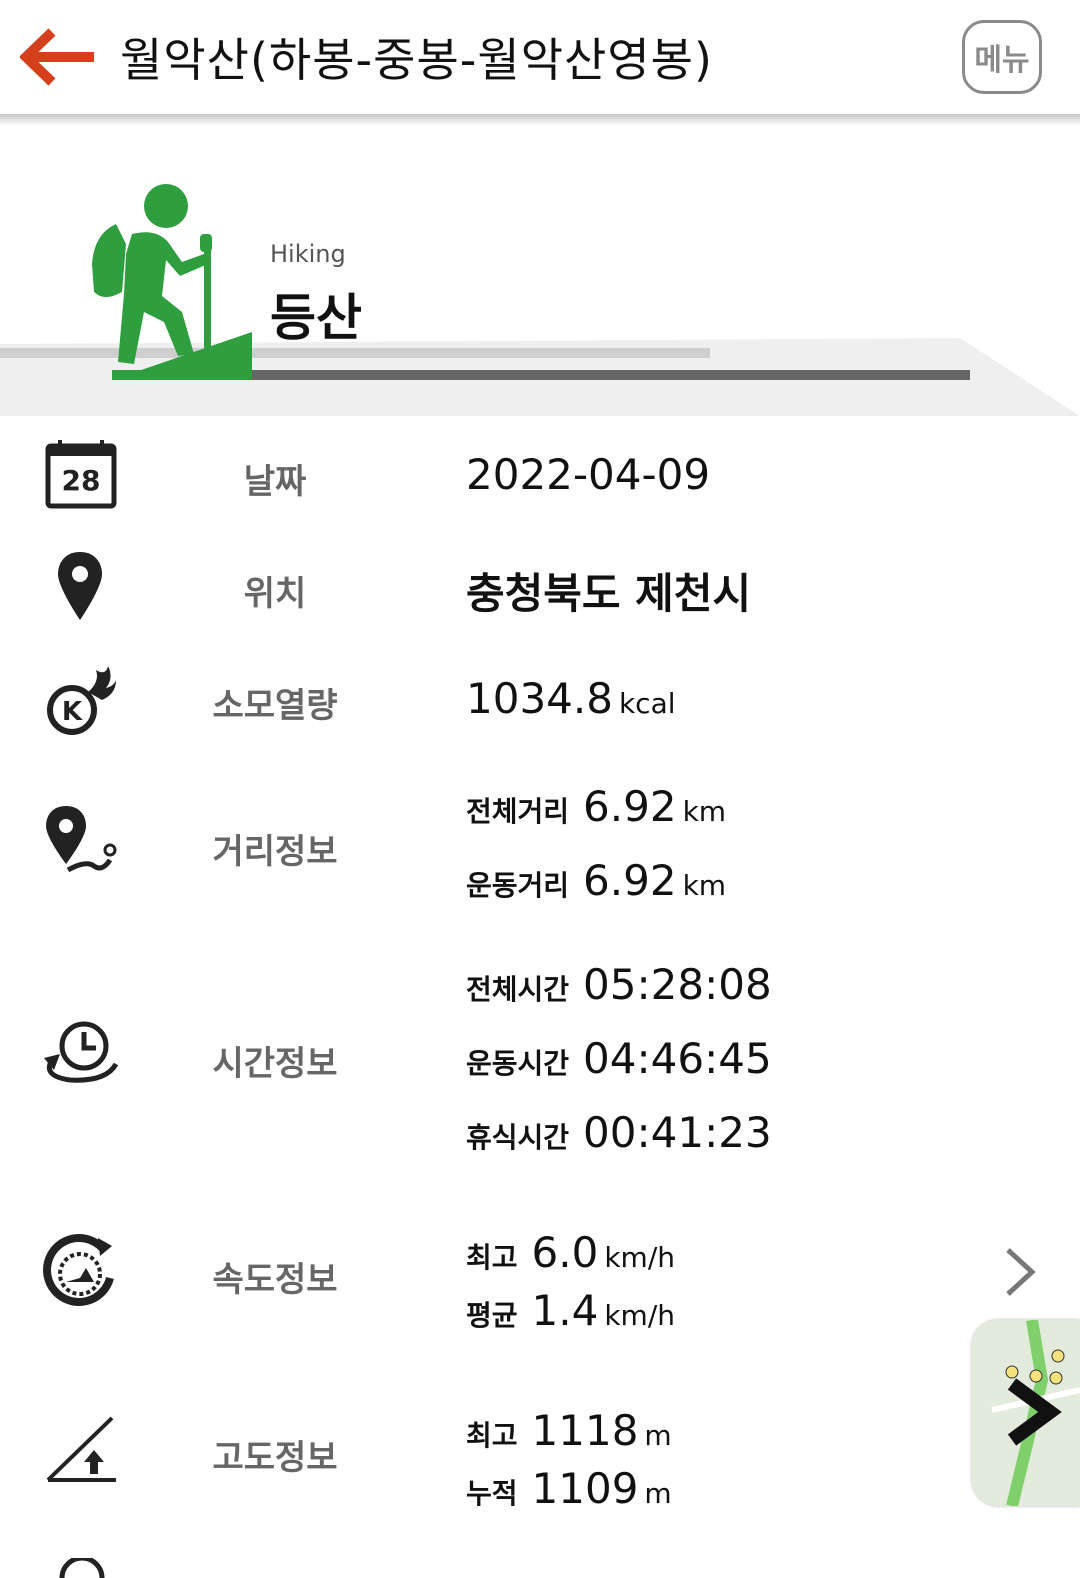 Image resolution: width=1080 pixels, height=1578 pixels. What do you see at coordinates (492, 1257) in the screenshot?
I see `max-speed-label: 최고` at bounding box center [492, 1257].